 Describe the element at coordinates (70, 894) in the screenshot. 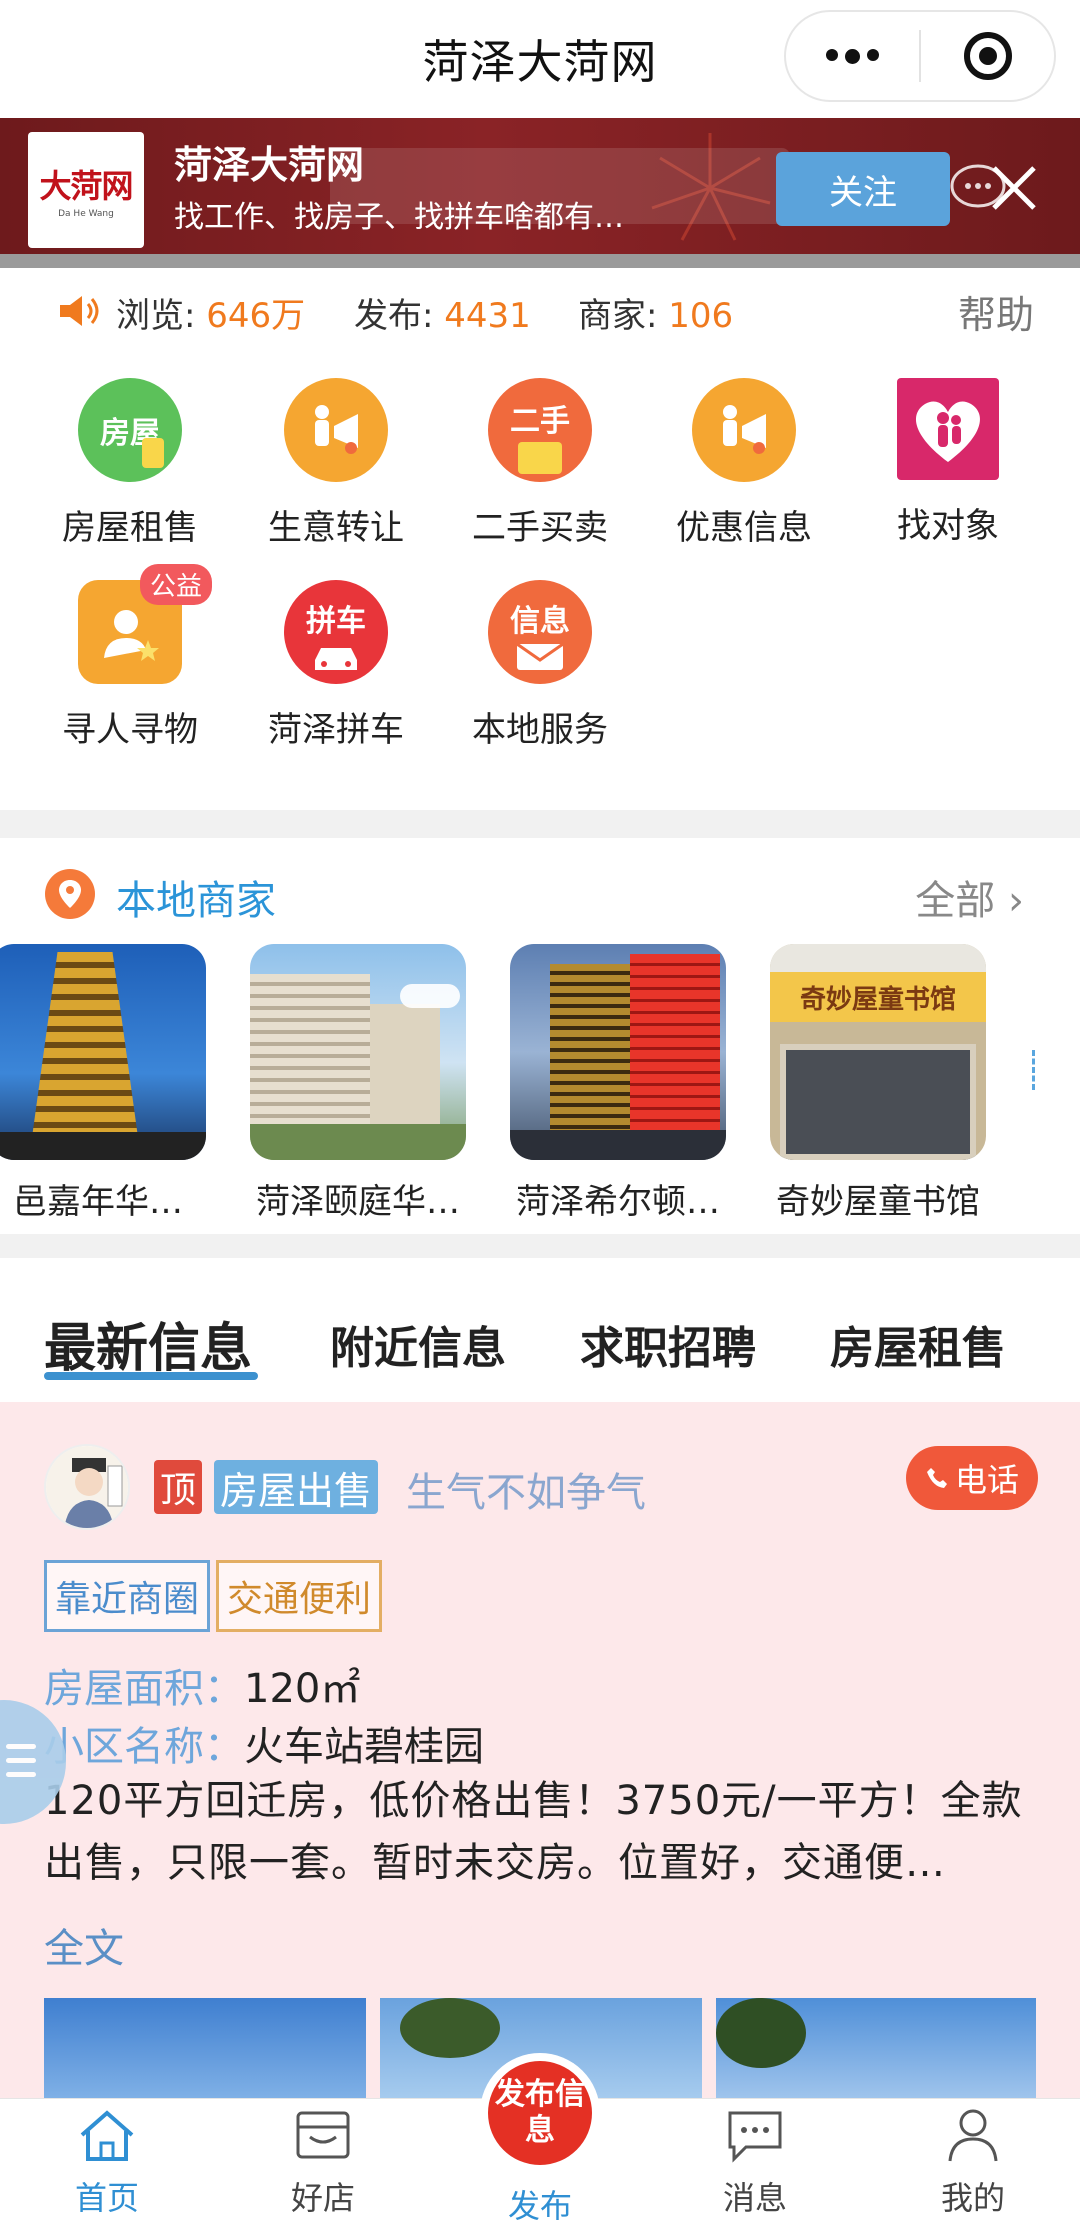

I see `location-pin-icon` at that location.